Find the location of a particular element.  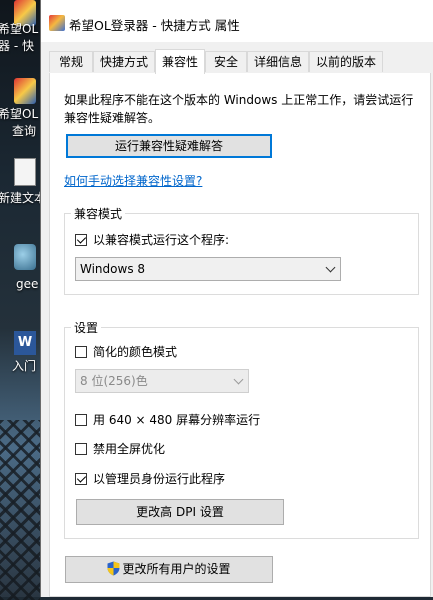

desktop-item-label: 器 - 快 is located at coordinates (17, 46).